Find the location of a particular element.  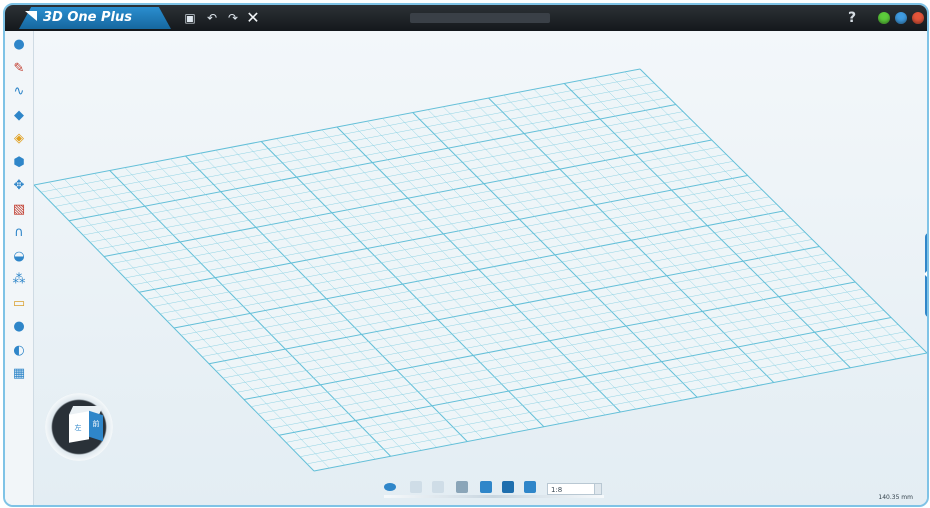

sketch-pen-icon: ✎ is located at coordinates (19, 69).